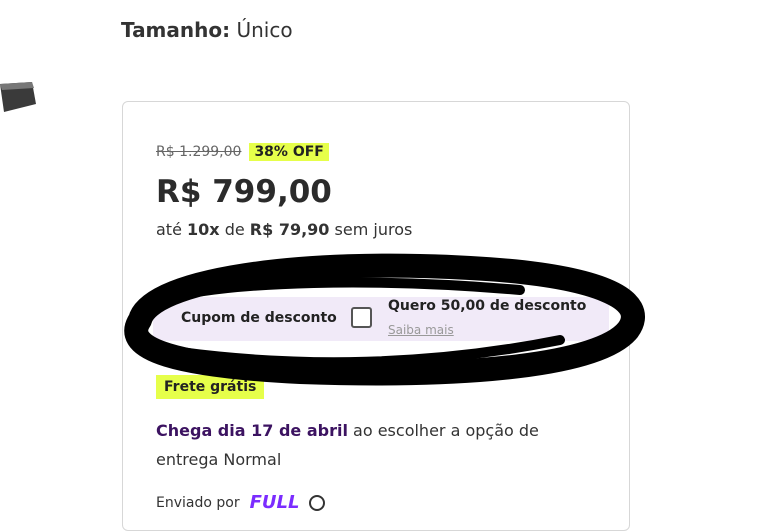 This screenshot has height=531, width=783. What do you see at coordinates (274, 502) in the screenshot?
I see `full-logo: FULL` at bounding box center [274, 502].